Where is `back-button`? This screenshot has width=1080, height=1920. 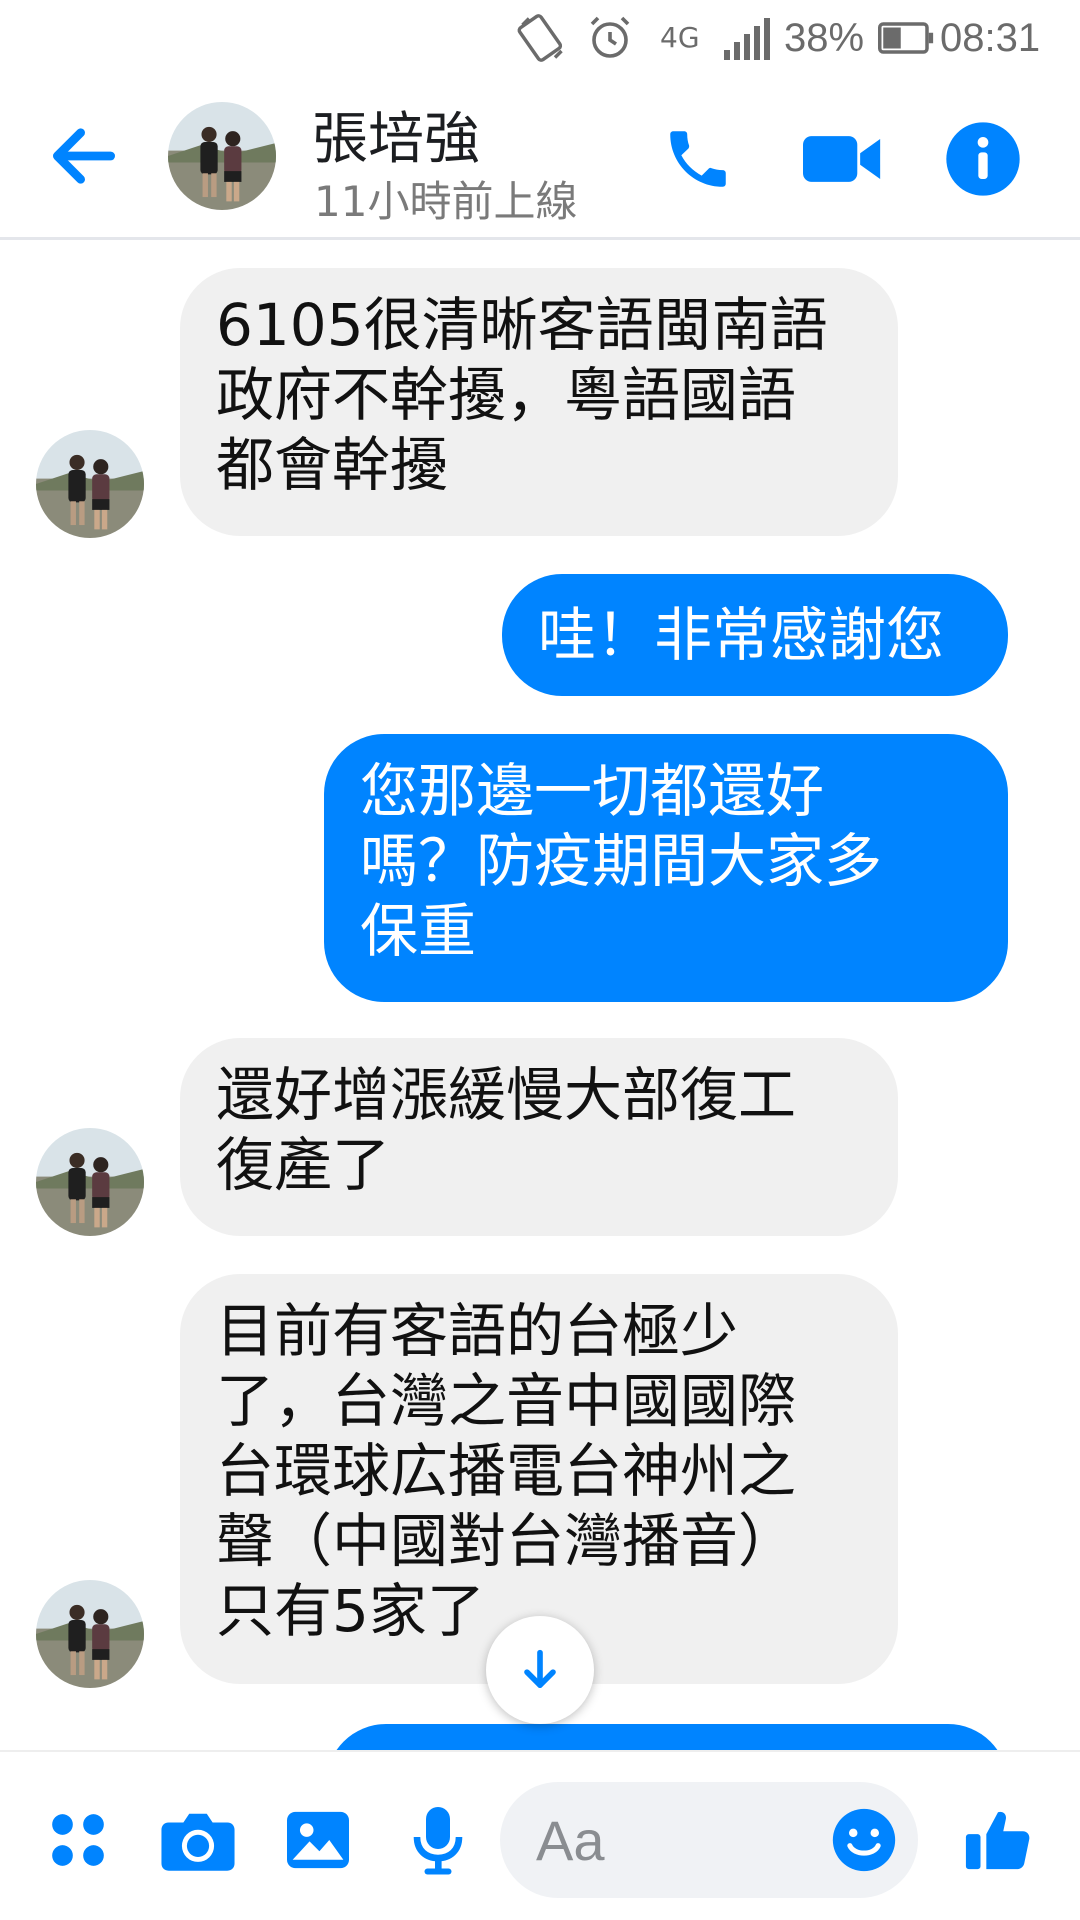
back-button is located at coordinates (84, 156).